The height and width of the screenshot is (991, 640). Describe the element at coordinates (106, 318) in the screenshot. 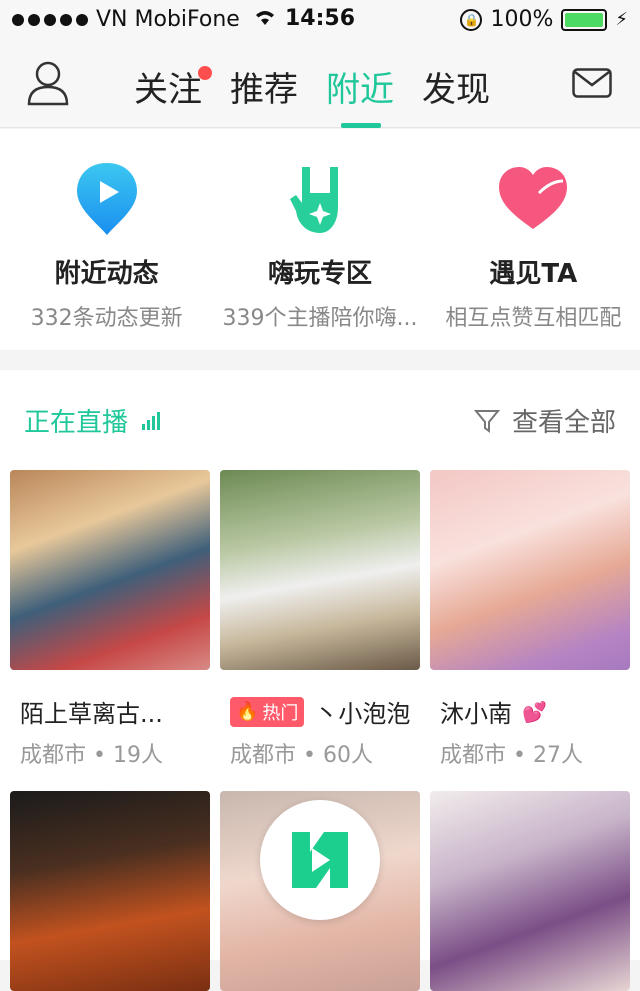

I see `feature-subtitle: 332条动态更新` at that location.